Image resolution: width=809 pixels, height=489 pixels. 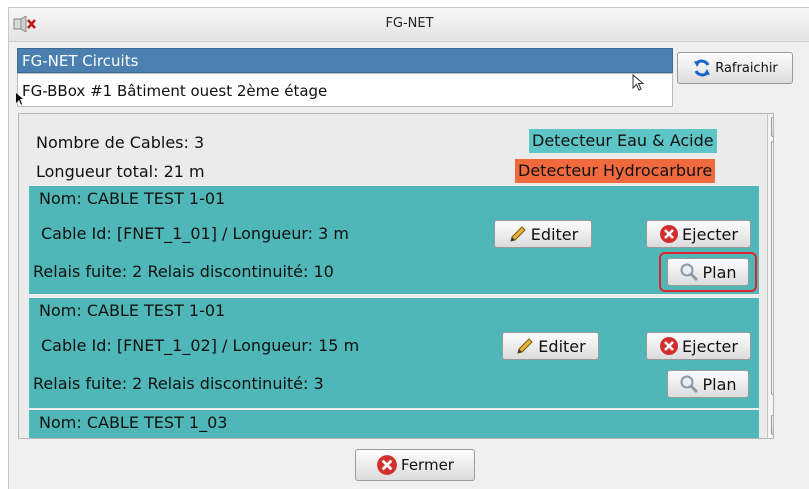 What do you see at coordinates (772, 268) in the screenshot?
I see `scrollbar-thumb` at bounding box center [772, 268].